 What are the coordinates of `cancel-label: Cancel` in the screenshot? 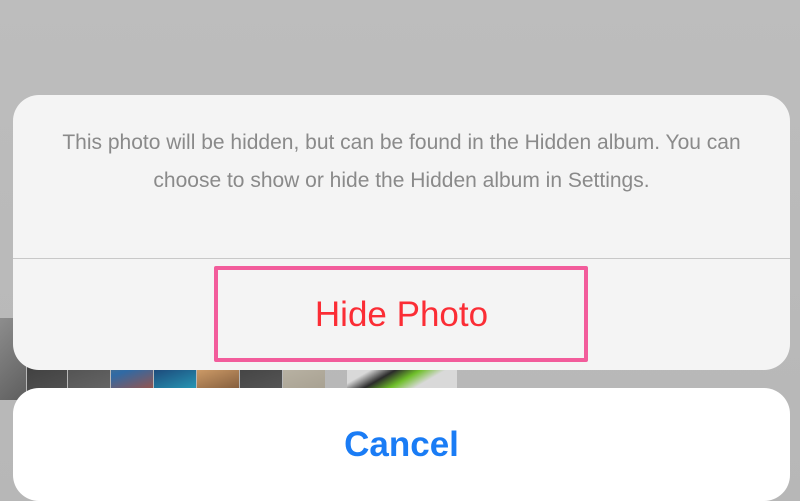 It's located at (401, 444).